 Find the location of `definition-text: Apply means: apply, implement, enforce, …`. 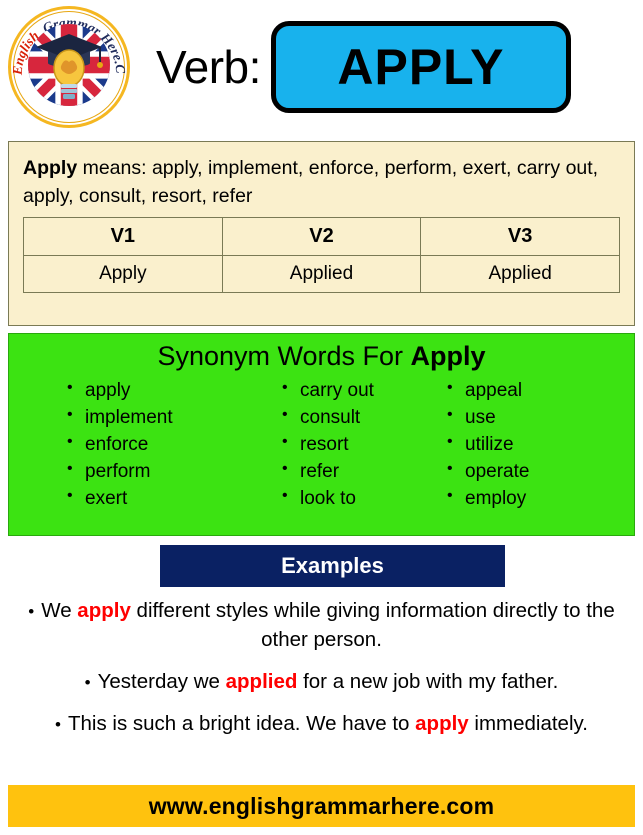

definition-text: Apply means: apply, implement, enforce, … is located at coordinates (321, 182).